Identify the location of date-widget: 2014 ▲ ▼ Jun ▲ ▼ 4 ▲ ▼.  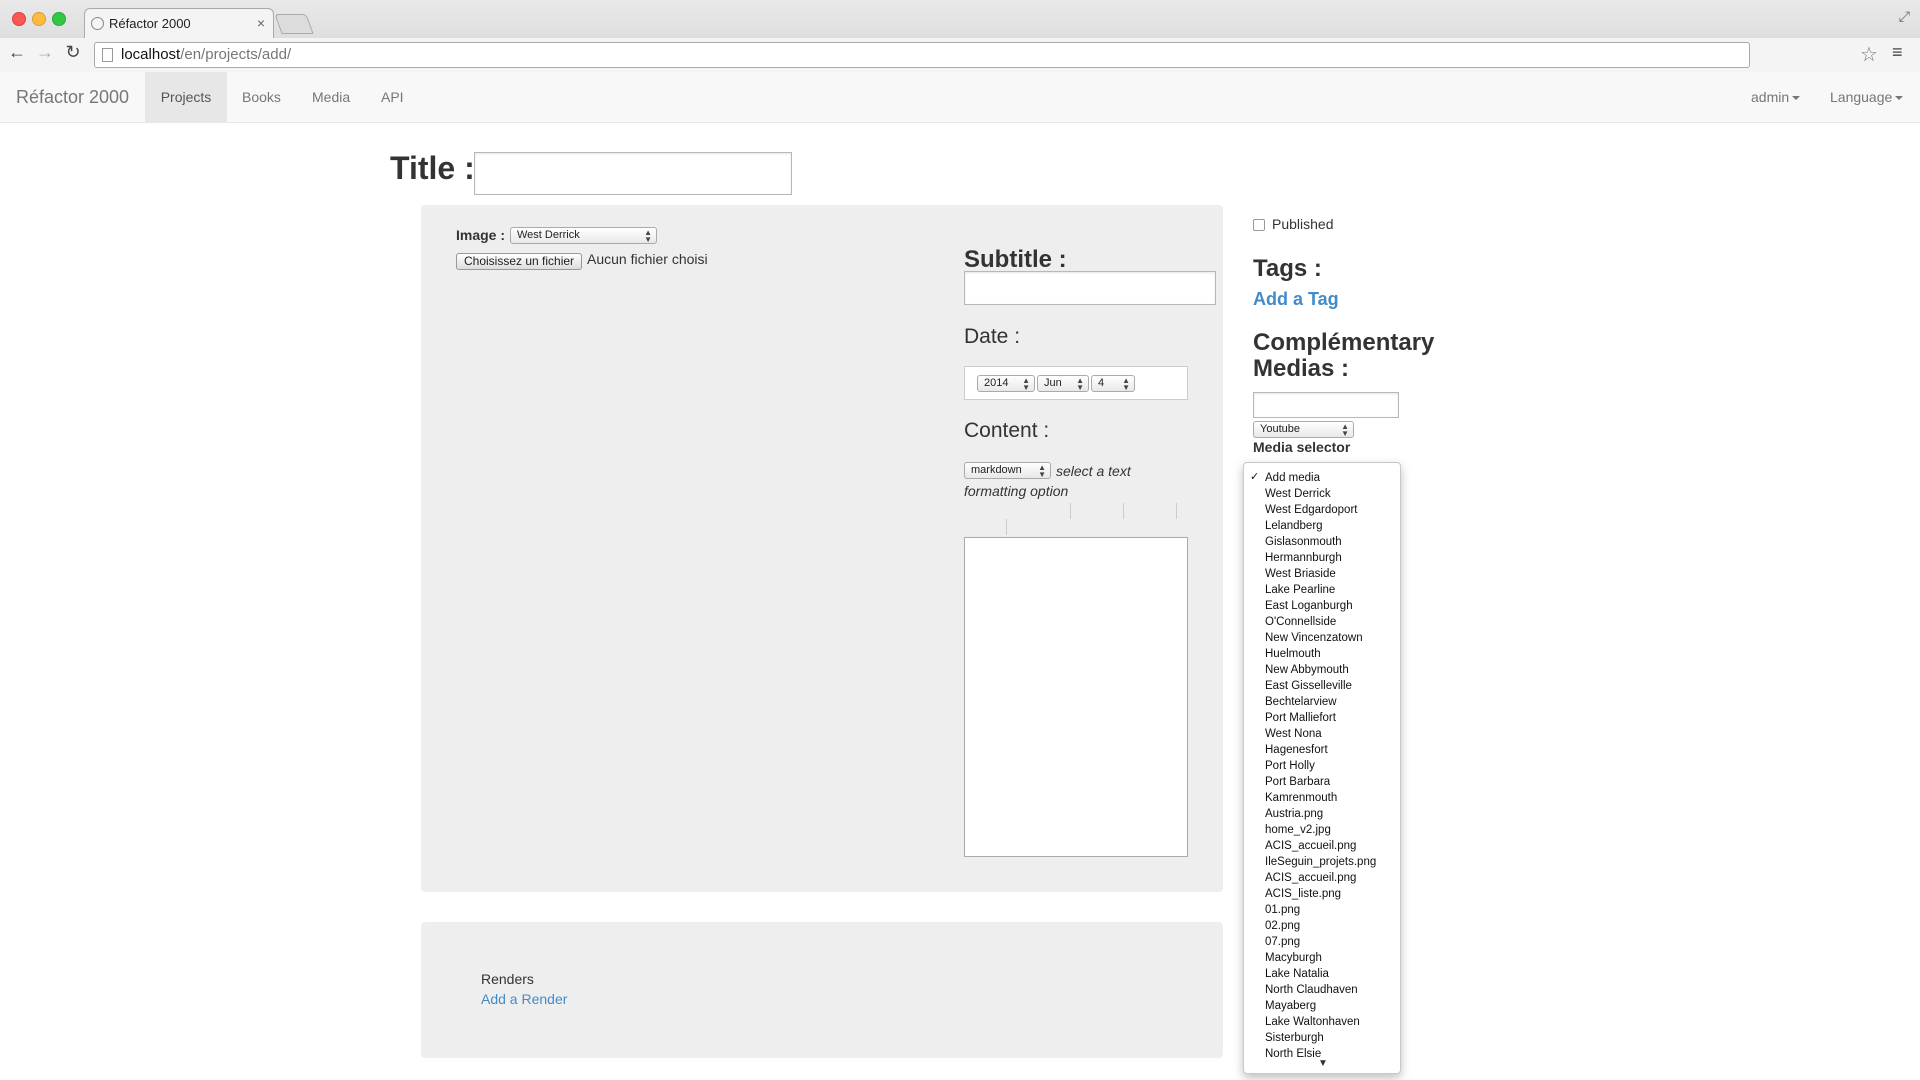
(1076, 383).